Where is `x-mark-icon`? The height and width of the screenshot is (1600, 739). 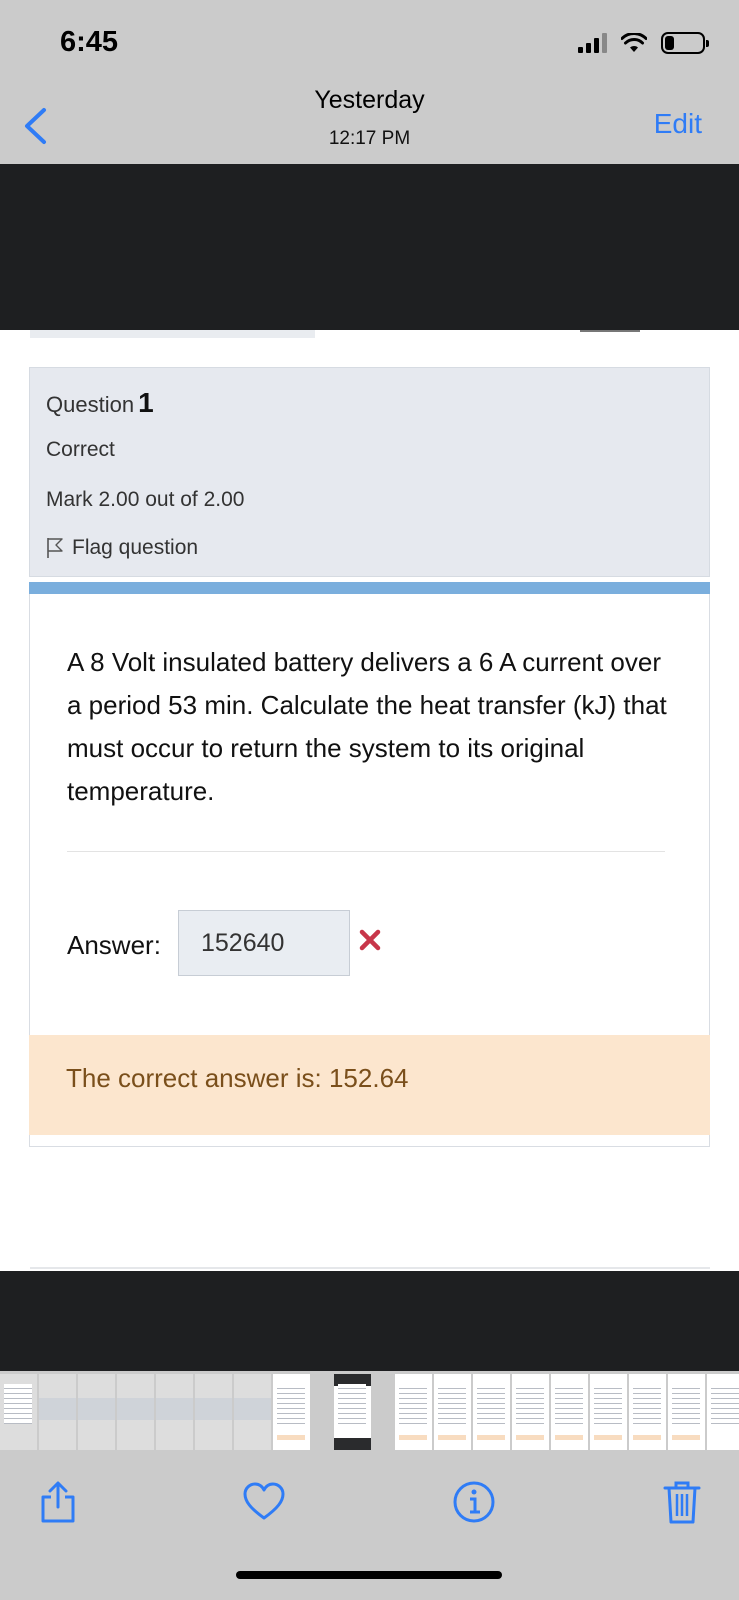
x-mark-icon is located at coordinates (370, 940).